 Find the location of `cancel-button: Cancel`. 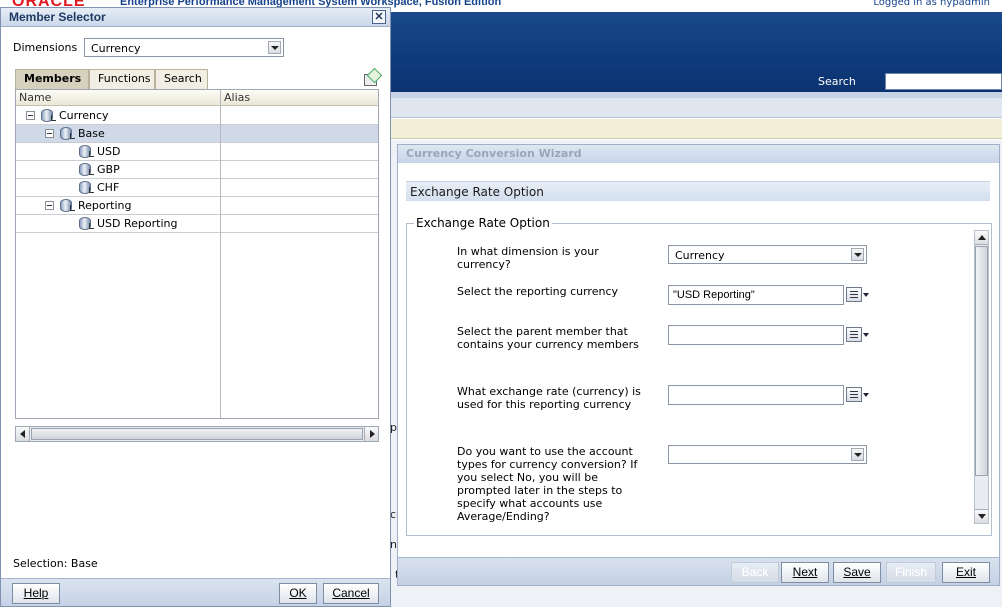

cancel-button: Cancel is located at coordinates (351, 593).